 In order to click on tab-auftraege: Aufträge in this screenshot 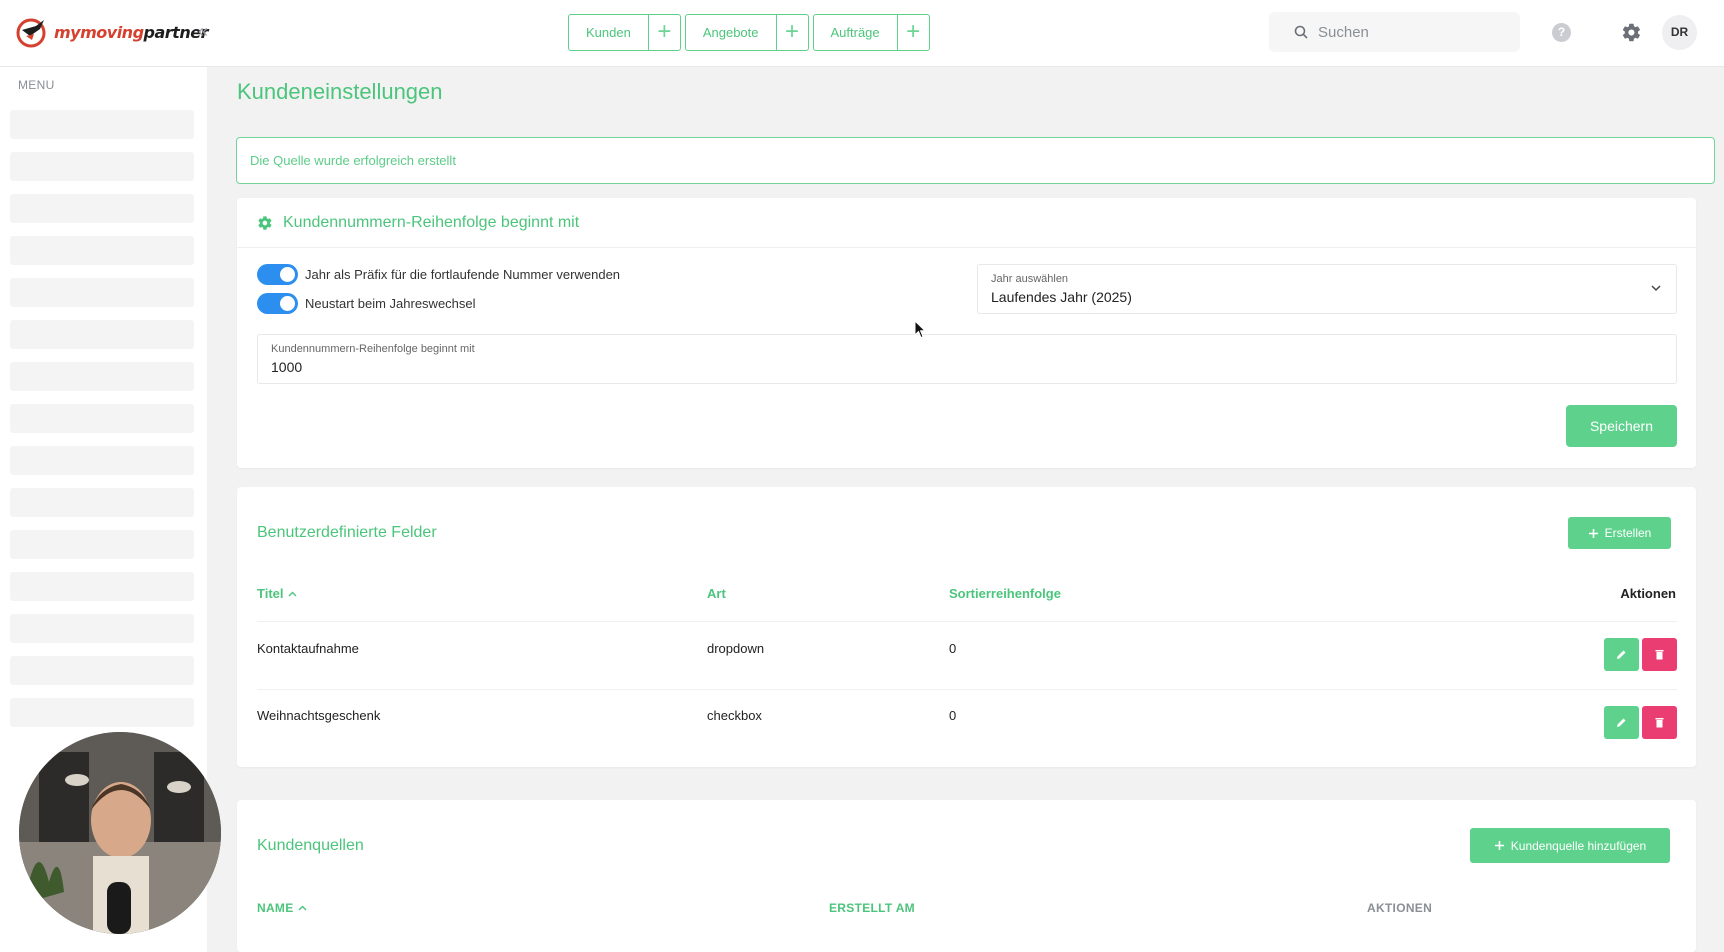, I will do `click(856, 32)`.